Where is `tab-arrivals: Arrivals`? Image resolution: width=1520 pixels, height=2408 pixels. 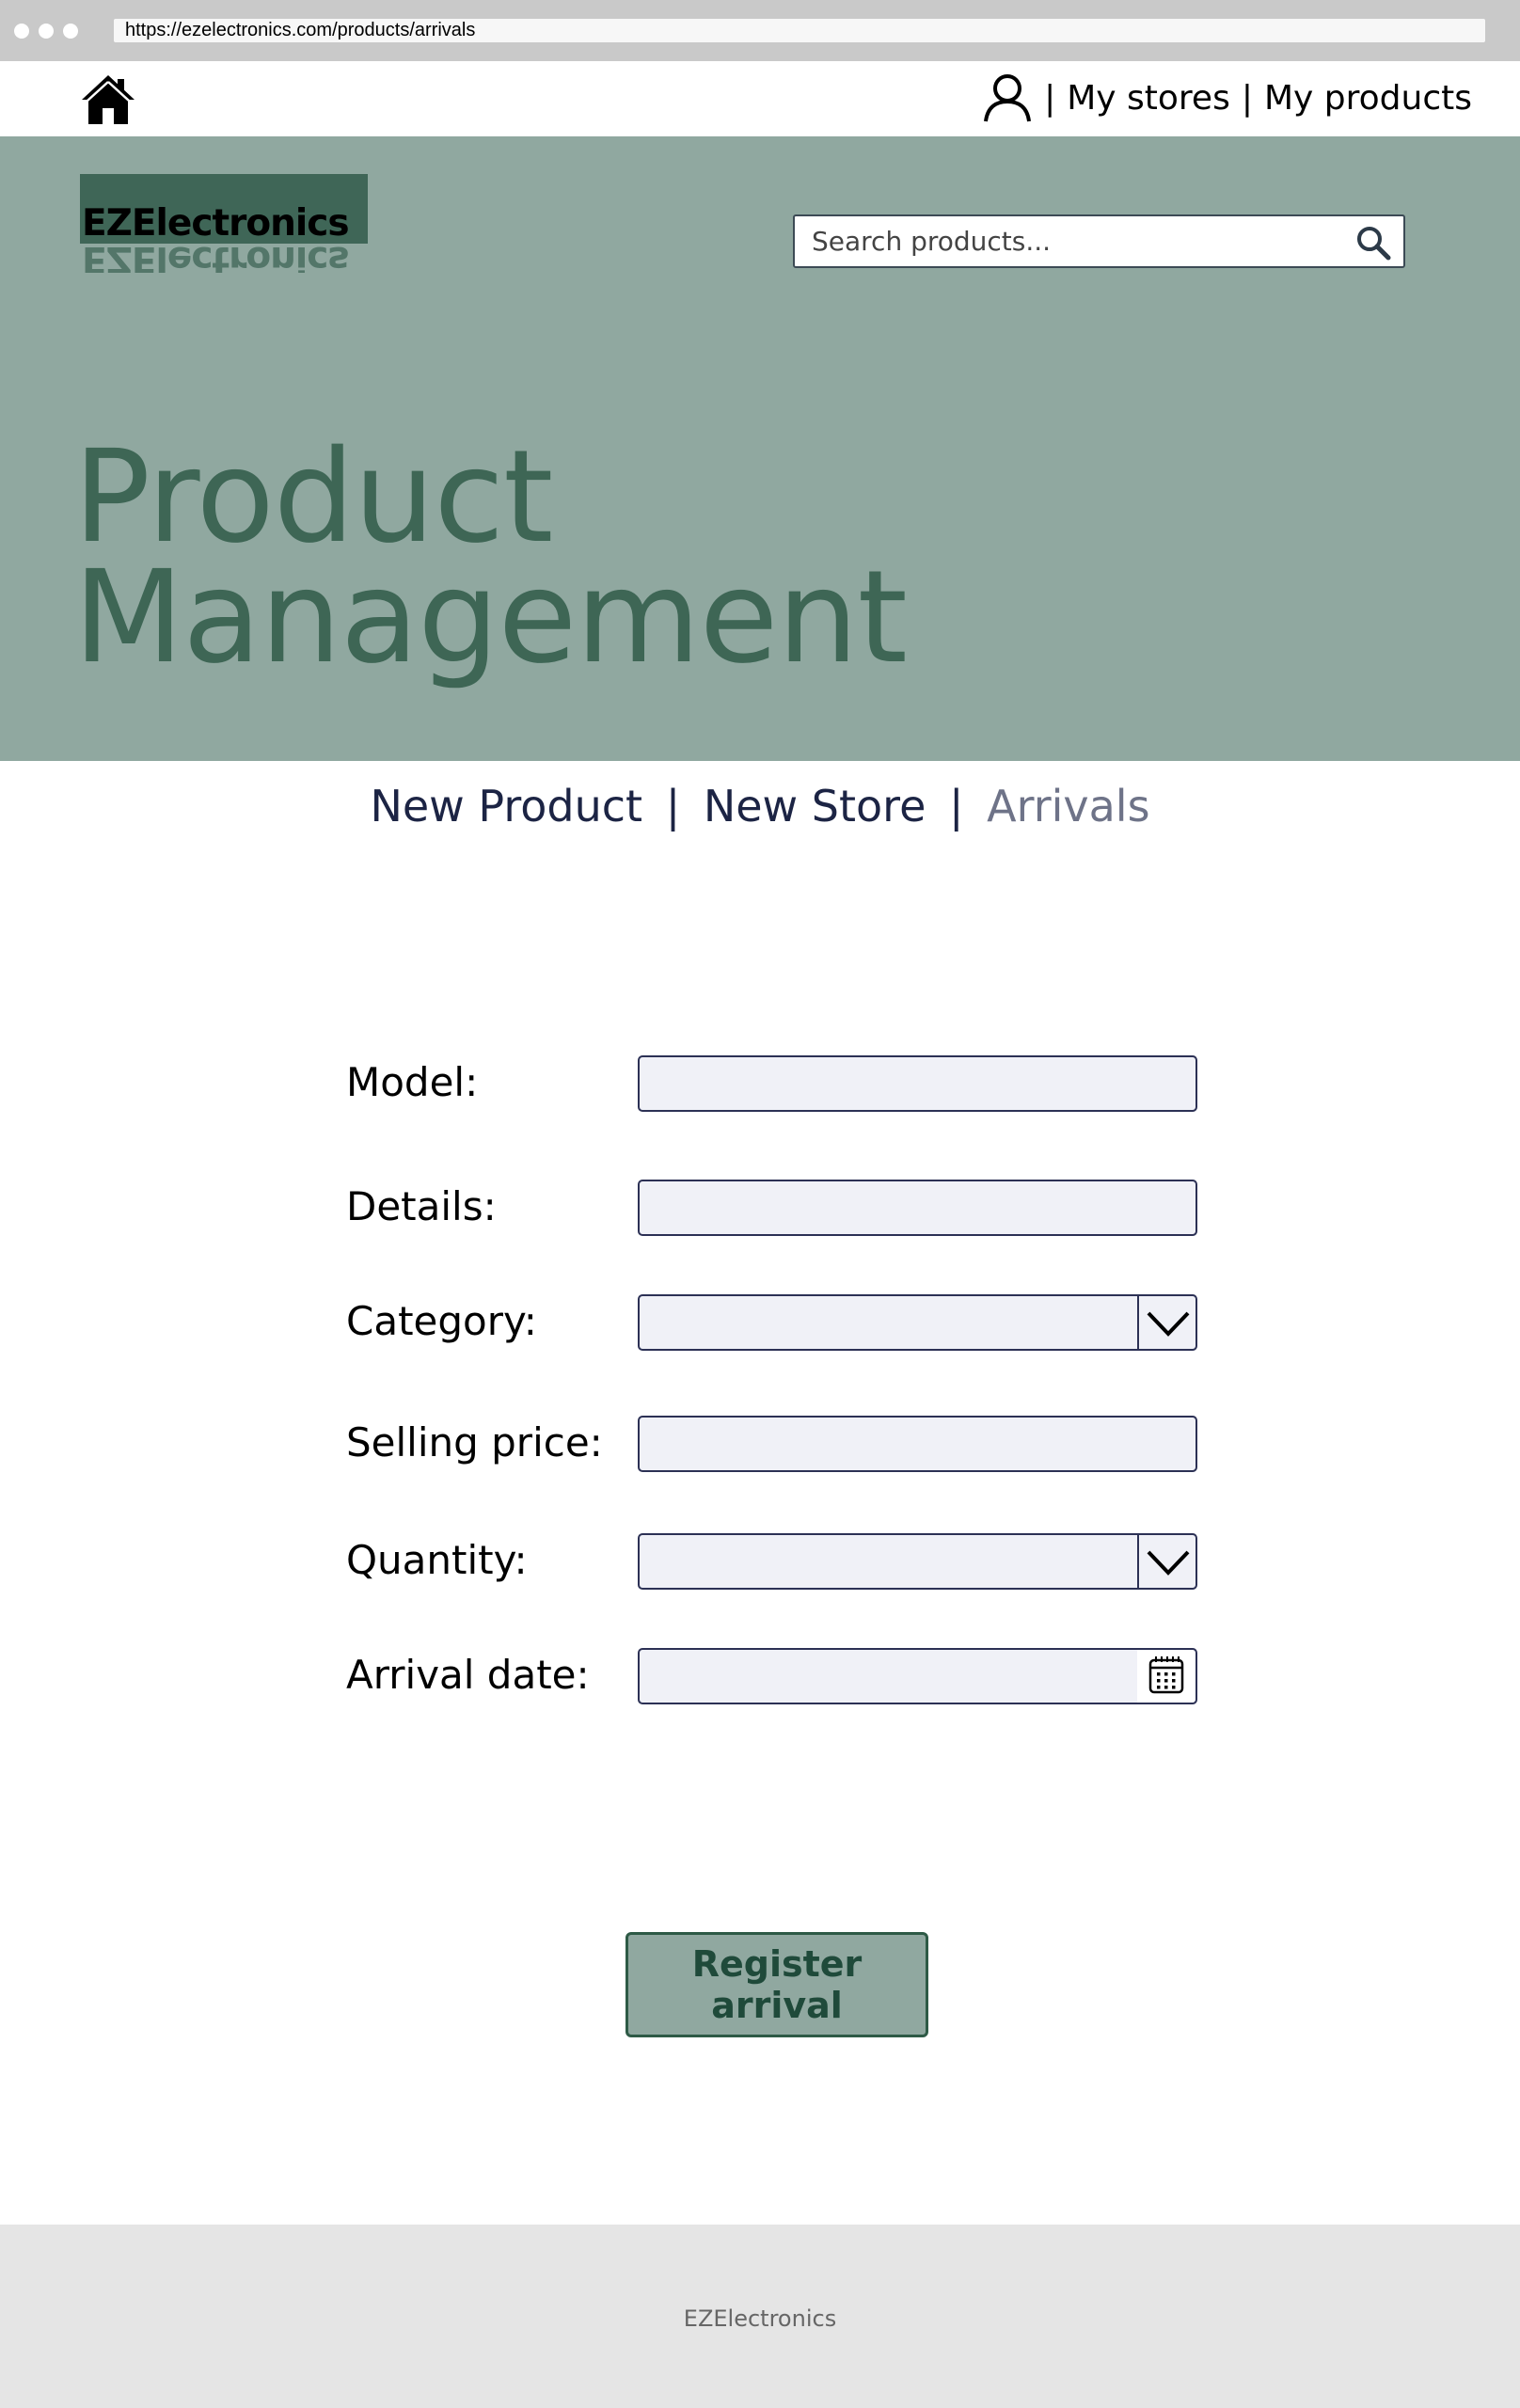 tab-arrivals: Arrivals is located at coordinates (1068, 807).